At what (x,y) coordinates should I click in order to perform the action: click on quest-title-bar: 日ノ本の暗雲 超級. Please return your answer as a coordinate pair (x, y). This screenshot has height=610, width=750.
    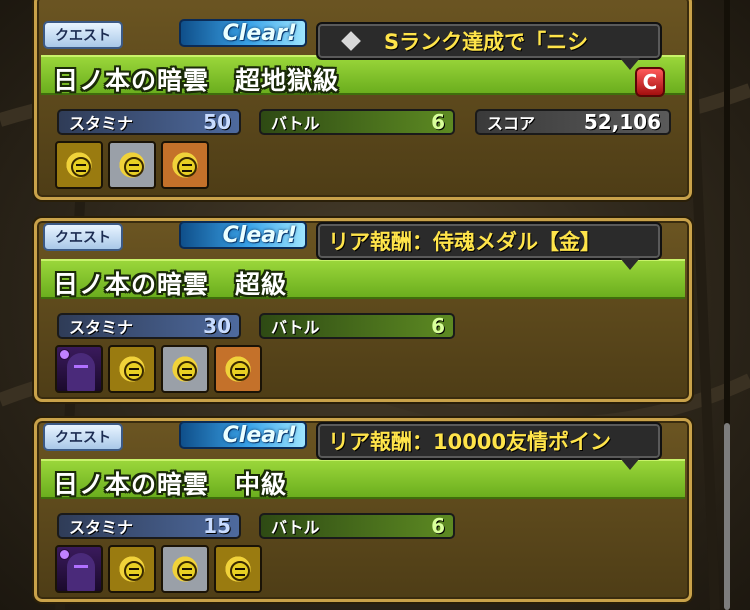
    Looking at the image, I should click on (363, 279).